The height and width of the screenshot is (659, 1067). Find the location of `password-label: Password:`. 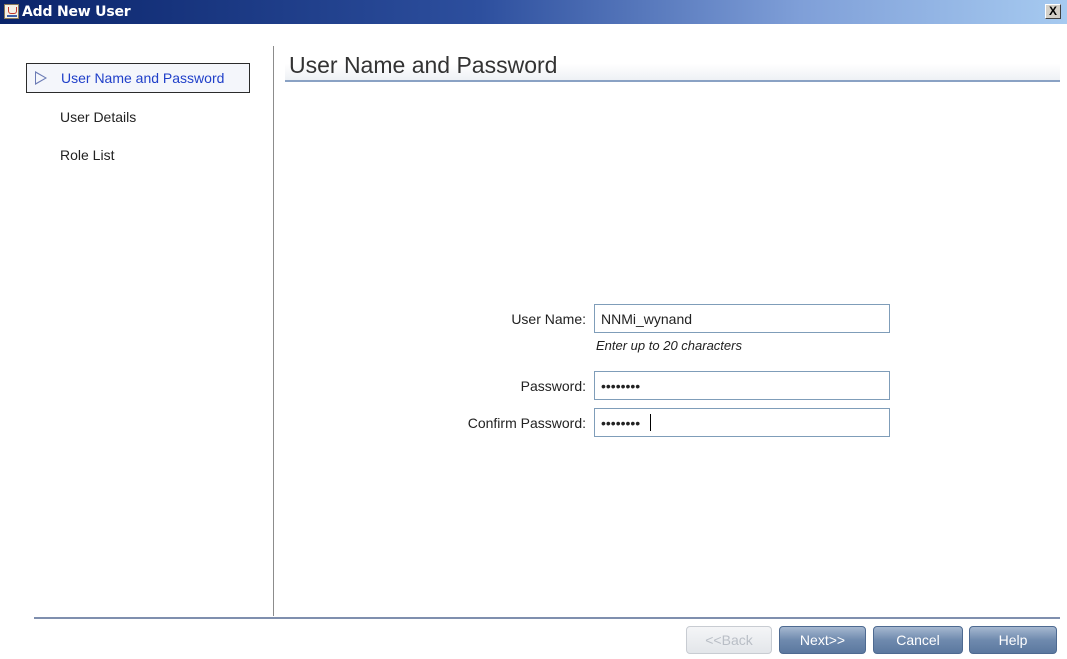

password-label: Password: is located at coordinates (553, 386).